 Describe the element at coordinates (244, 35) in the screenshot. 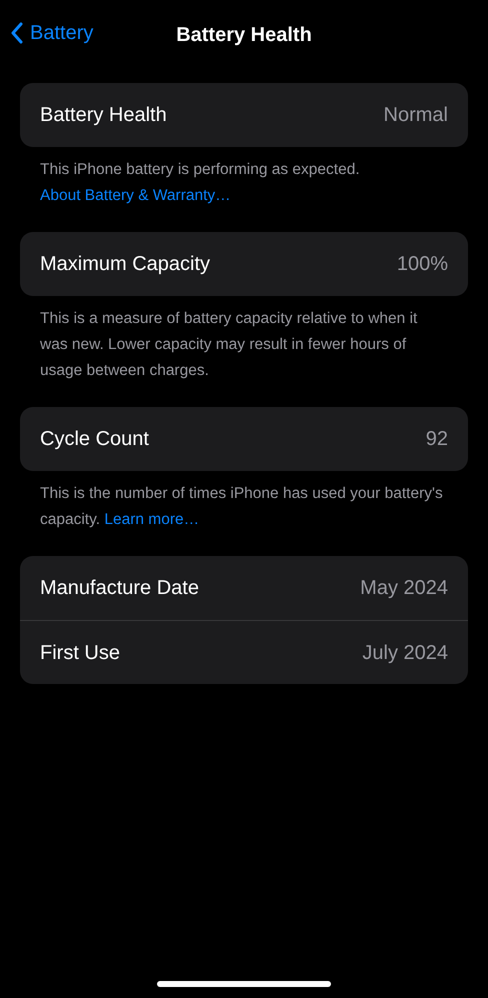

I see `screen-title: Battery Health` at that location.